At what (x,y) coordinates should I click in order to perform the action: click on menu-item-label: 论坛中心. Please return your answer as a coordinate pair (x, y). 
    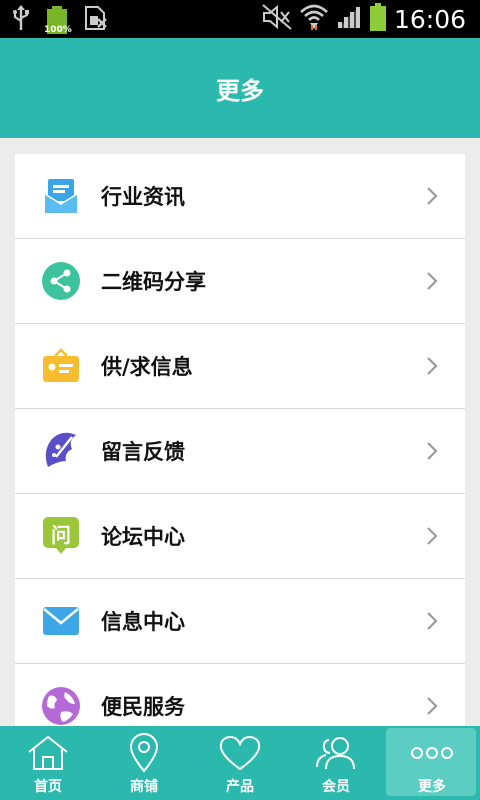
    Looking at the image, I should click on (143, 537).